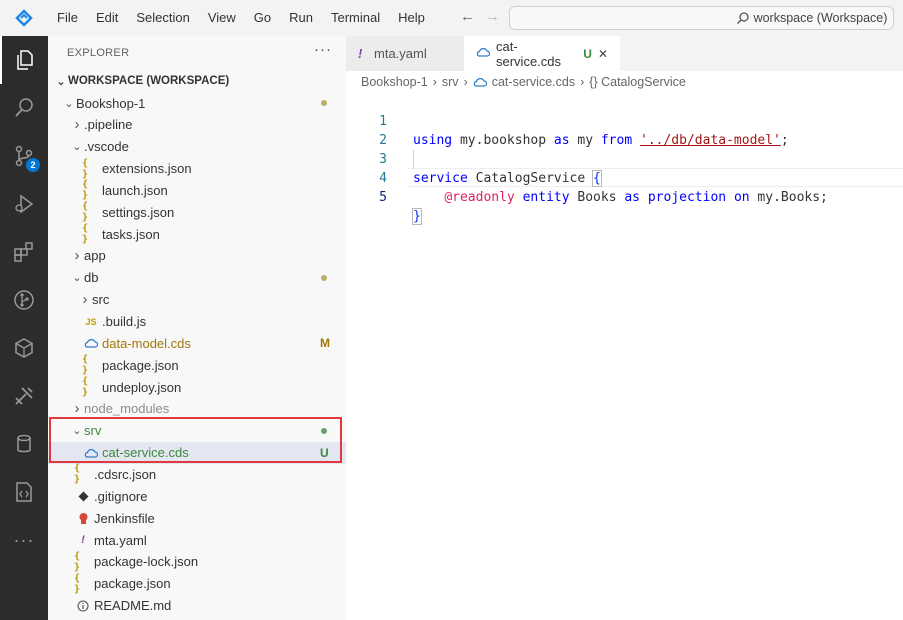  What do you see at coordinates (24, 108) in the screenshot?
I see `search-icon` at bounding box center [24, 108].